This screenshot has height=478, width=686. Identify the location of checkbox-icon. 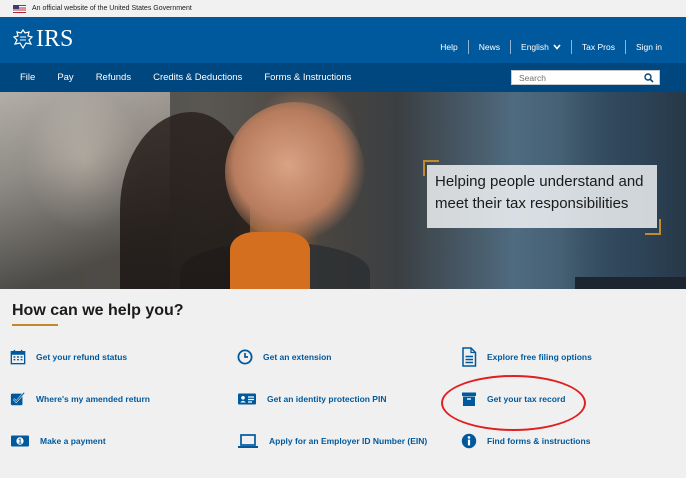
(18, 399).